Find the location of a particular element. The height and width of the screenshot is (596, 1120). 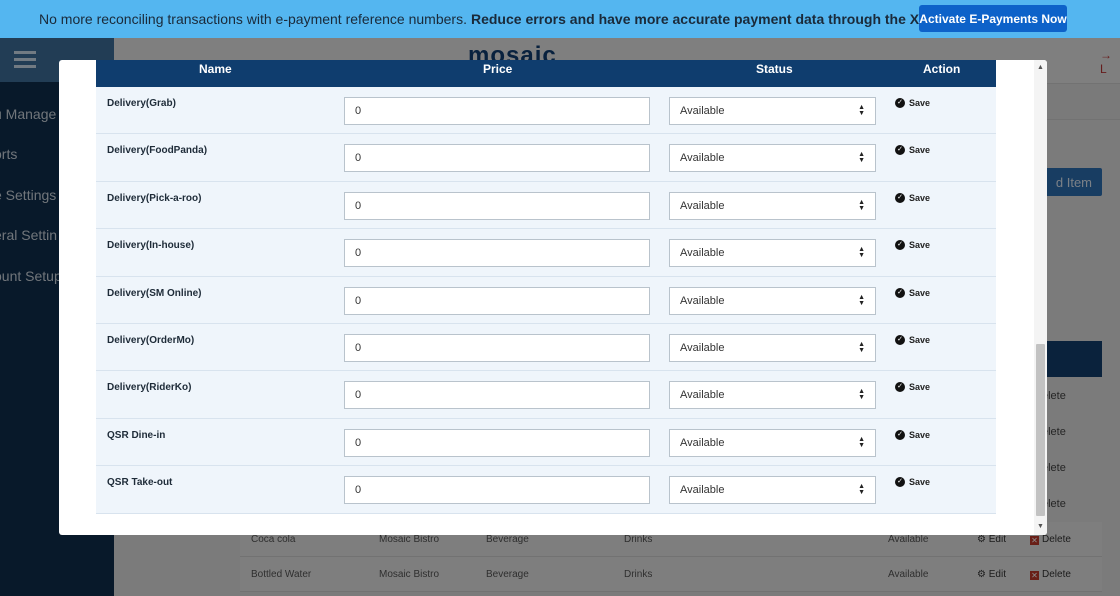

table-row: Delivery(Pick-a-roo) Available ▲▼ ✓ Save is located at coordinates (546, 205).